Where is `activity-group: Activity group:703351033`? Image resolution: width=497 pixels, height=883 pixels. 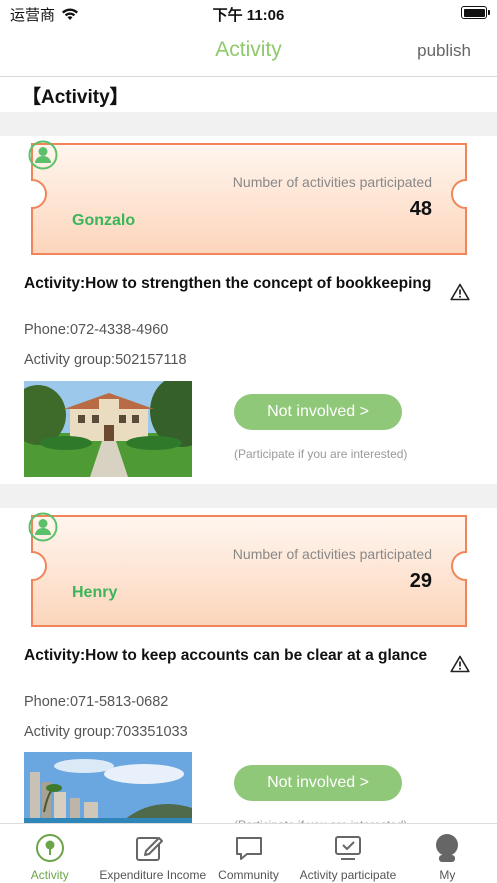 activity-group: Activity group:703351033 is located at coordinates (106, 732).